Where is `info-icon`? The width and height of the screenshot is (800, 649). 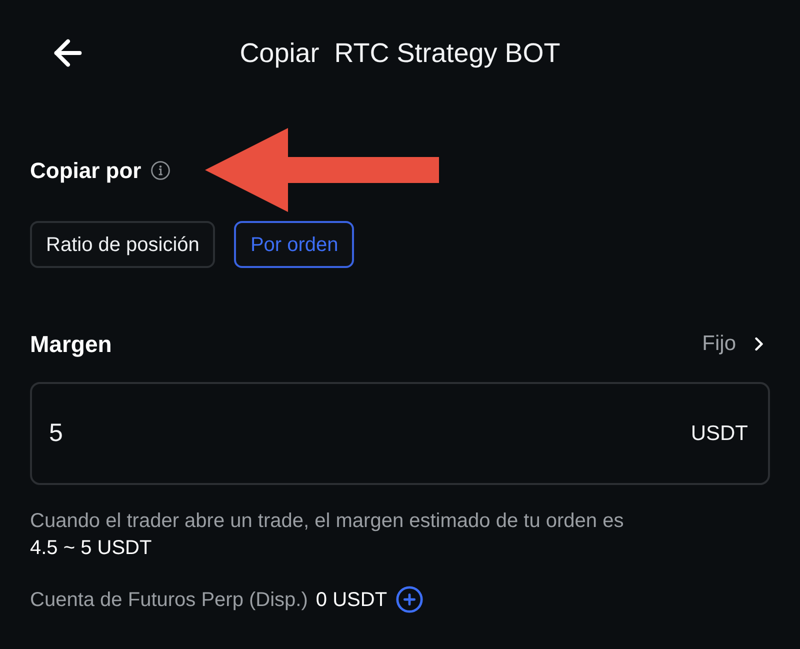 info-icon is located at coordinates (160, 170).